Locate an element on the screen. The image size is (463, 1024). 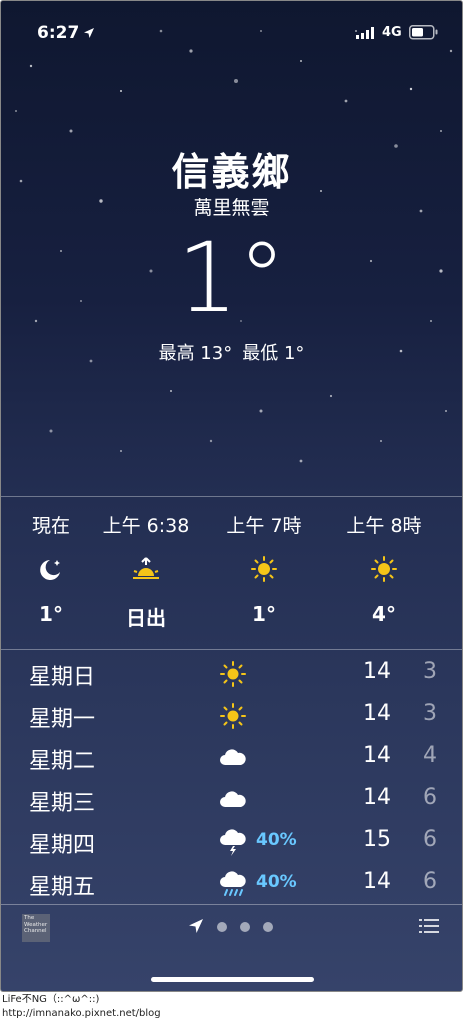
city-name: 信義鄉 is located at coordinates (231, 172).